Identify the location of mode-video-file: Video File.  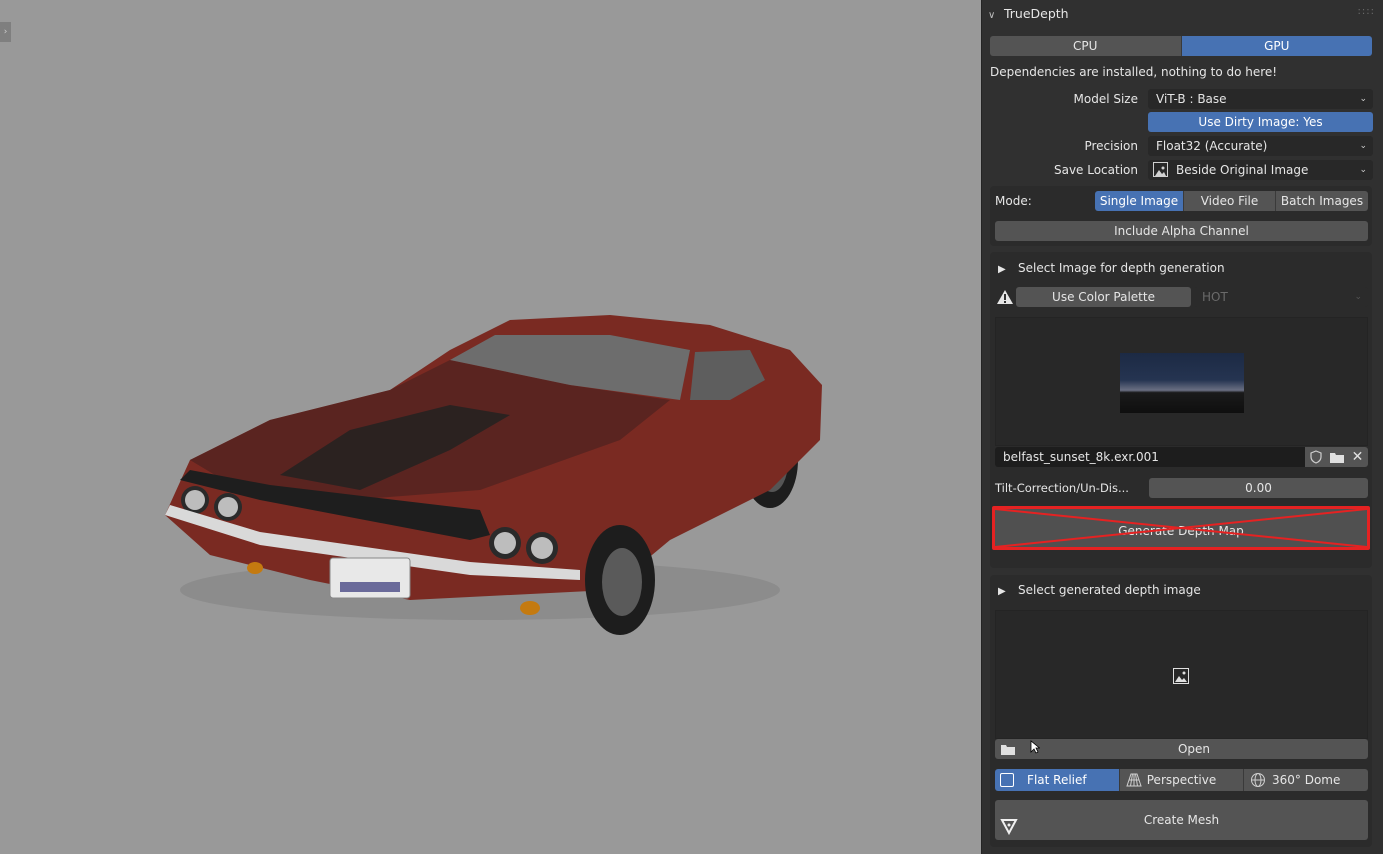
(1230, 201).